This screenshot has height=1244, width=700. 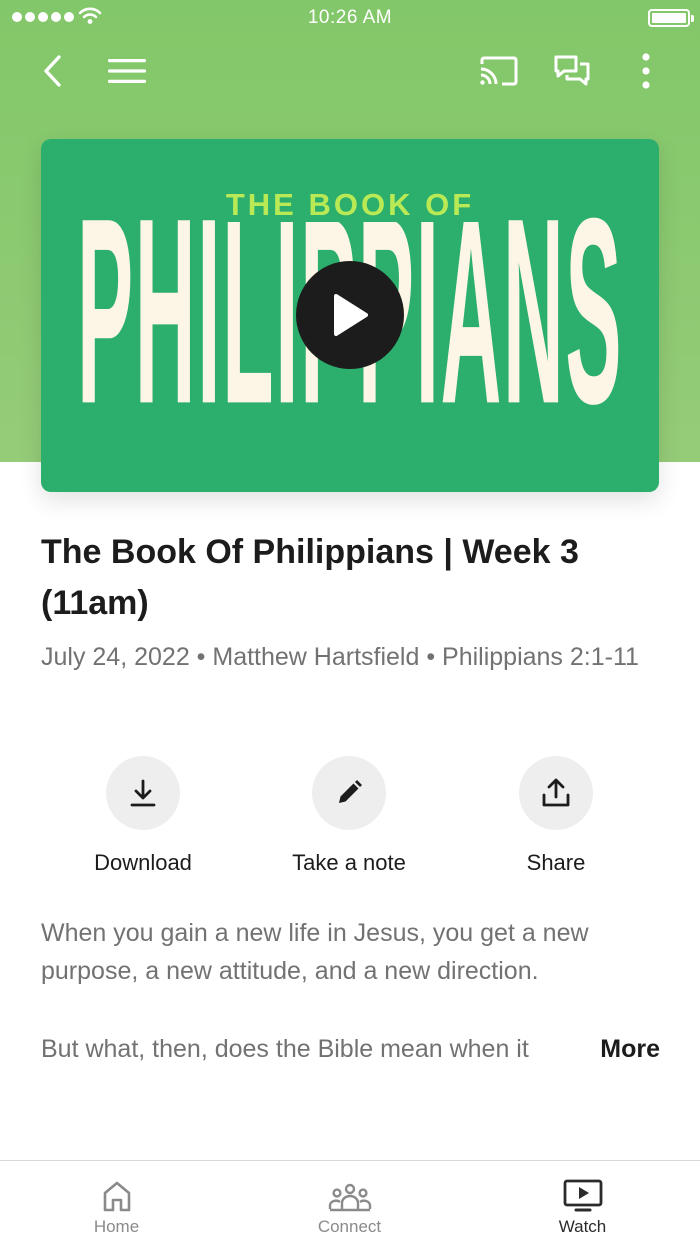 I want to click on download-label: Download, so click(x=143, y=862).